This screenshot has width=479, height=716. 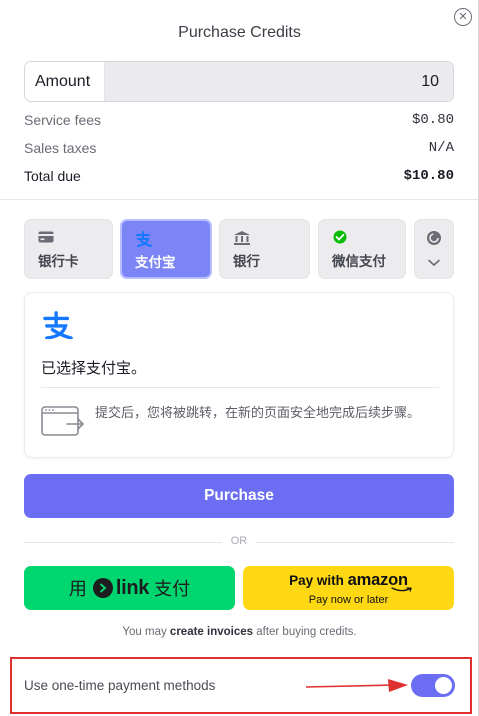 What do you see at coordinates (246, 261) in the screenshot?
I see `tab-bank-label: 银行` at bounding box center [246, 261].